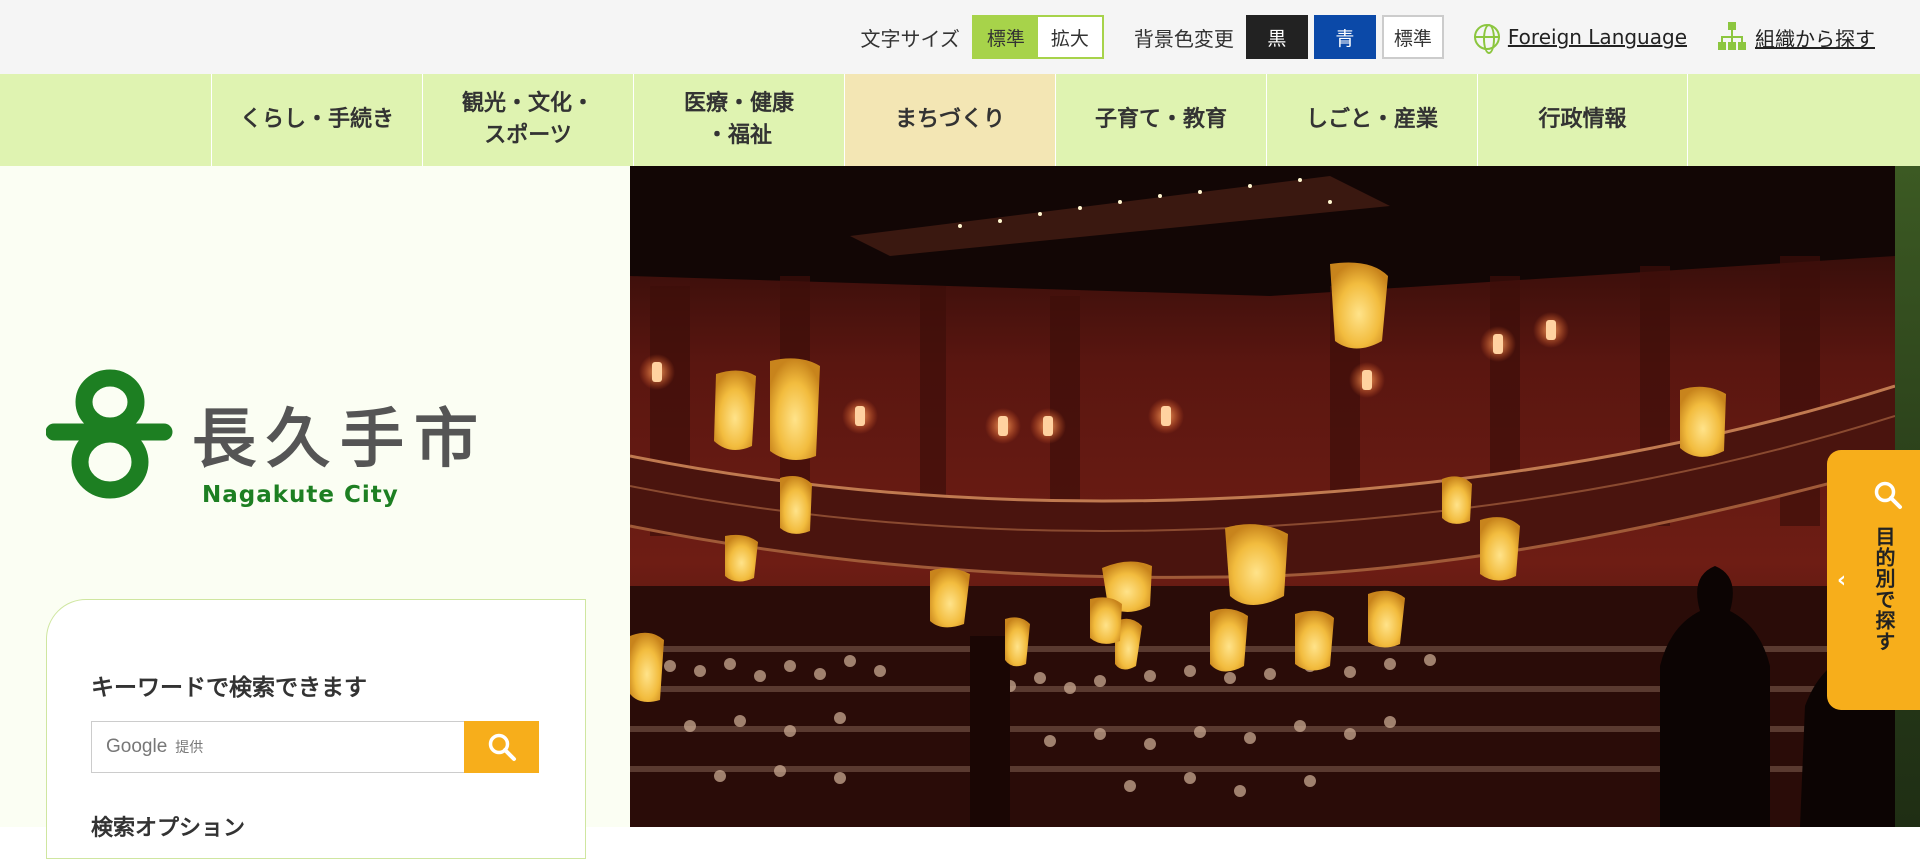  I want to click on search-placeholder-brand: Google, so click(137, 746).